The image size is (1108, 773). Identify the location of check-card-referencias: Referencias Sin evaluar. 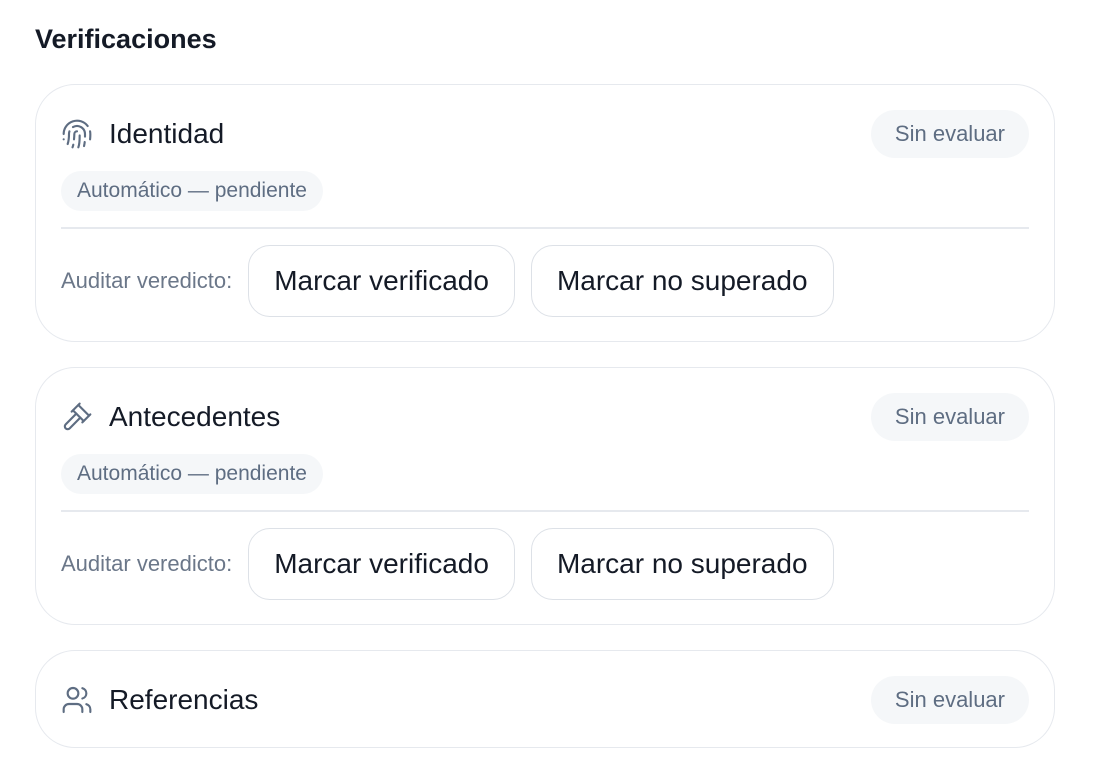
(545, 699).